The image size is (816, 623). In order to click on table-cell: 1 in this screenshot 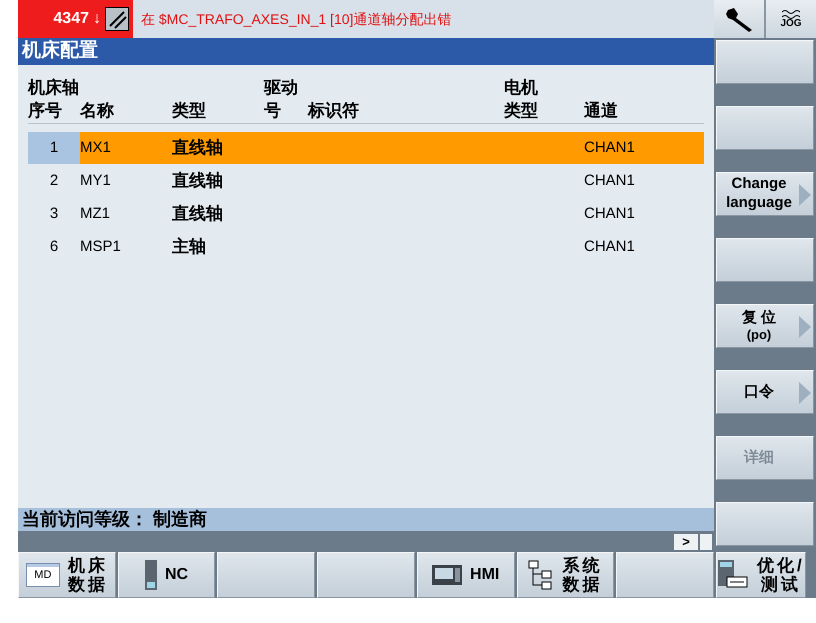, I will do `click(54, 148)`.